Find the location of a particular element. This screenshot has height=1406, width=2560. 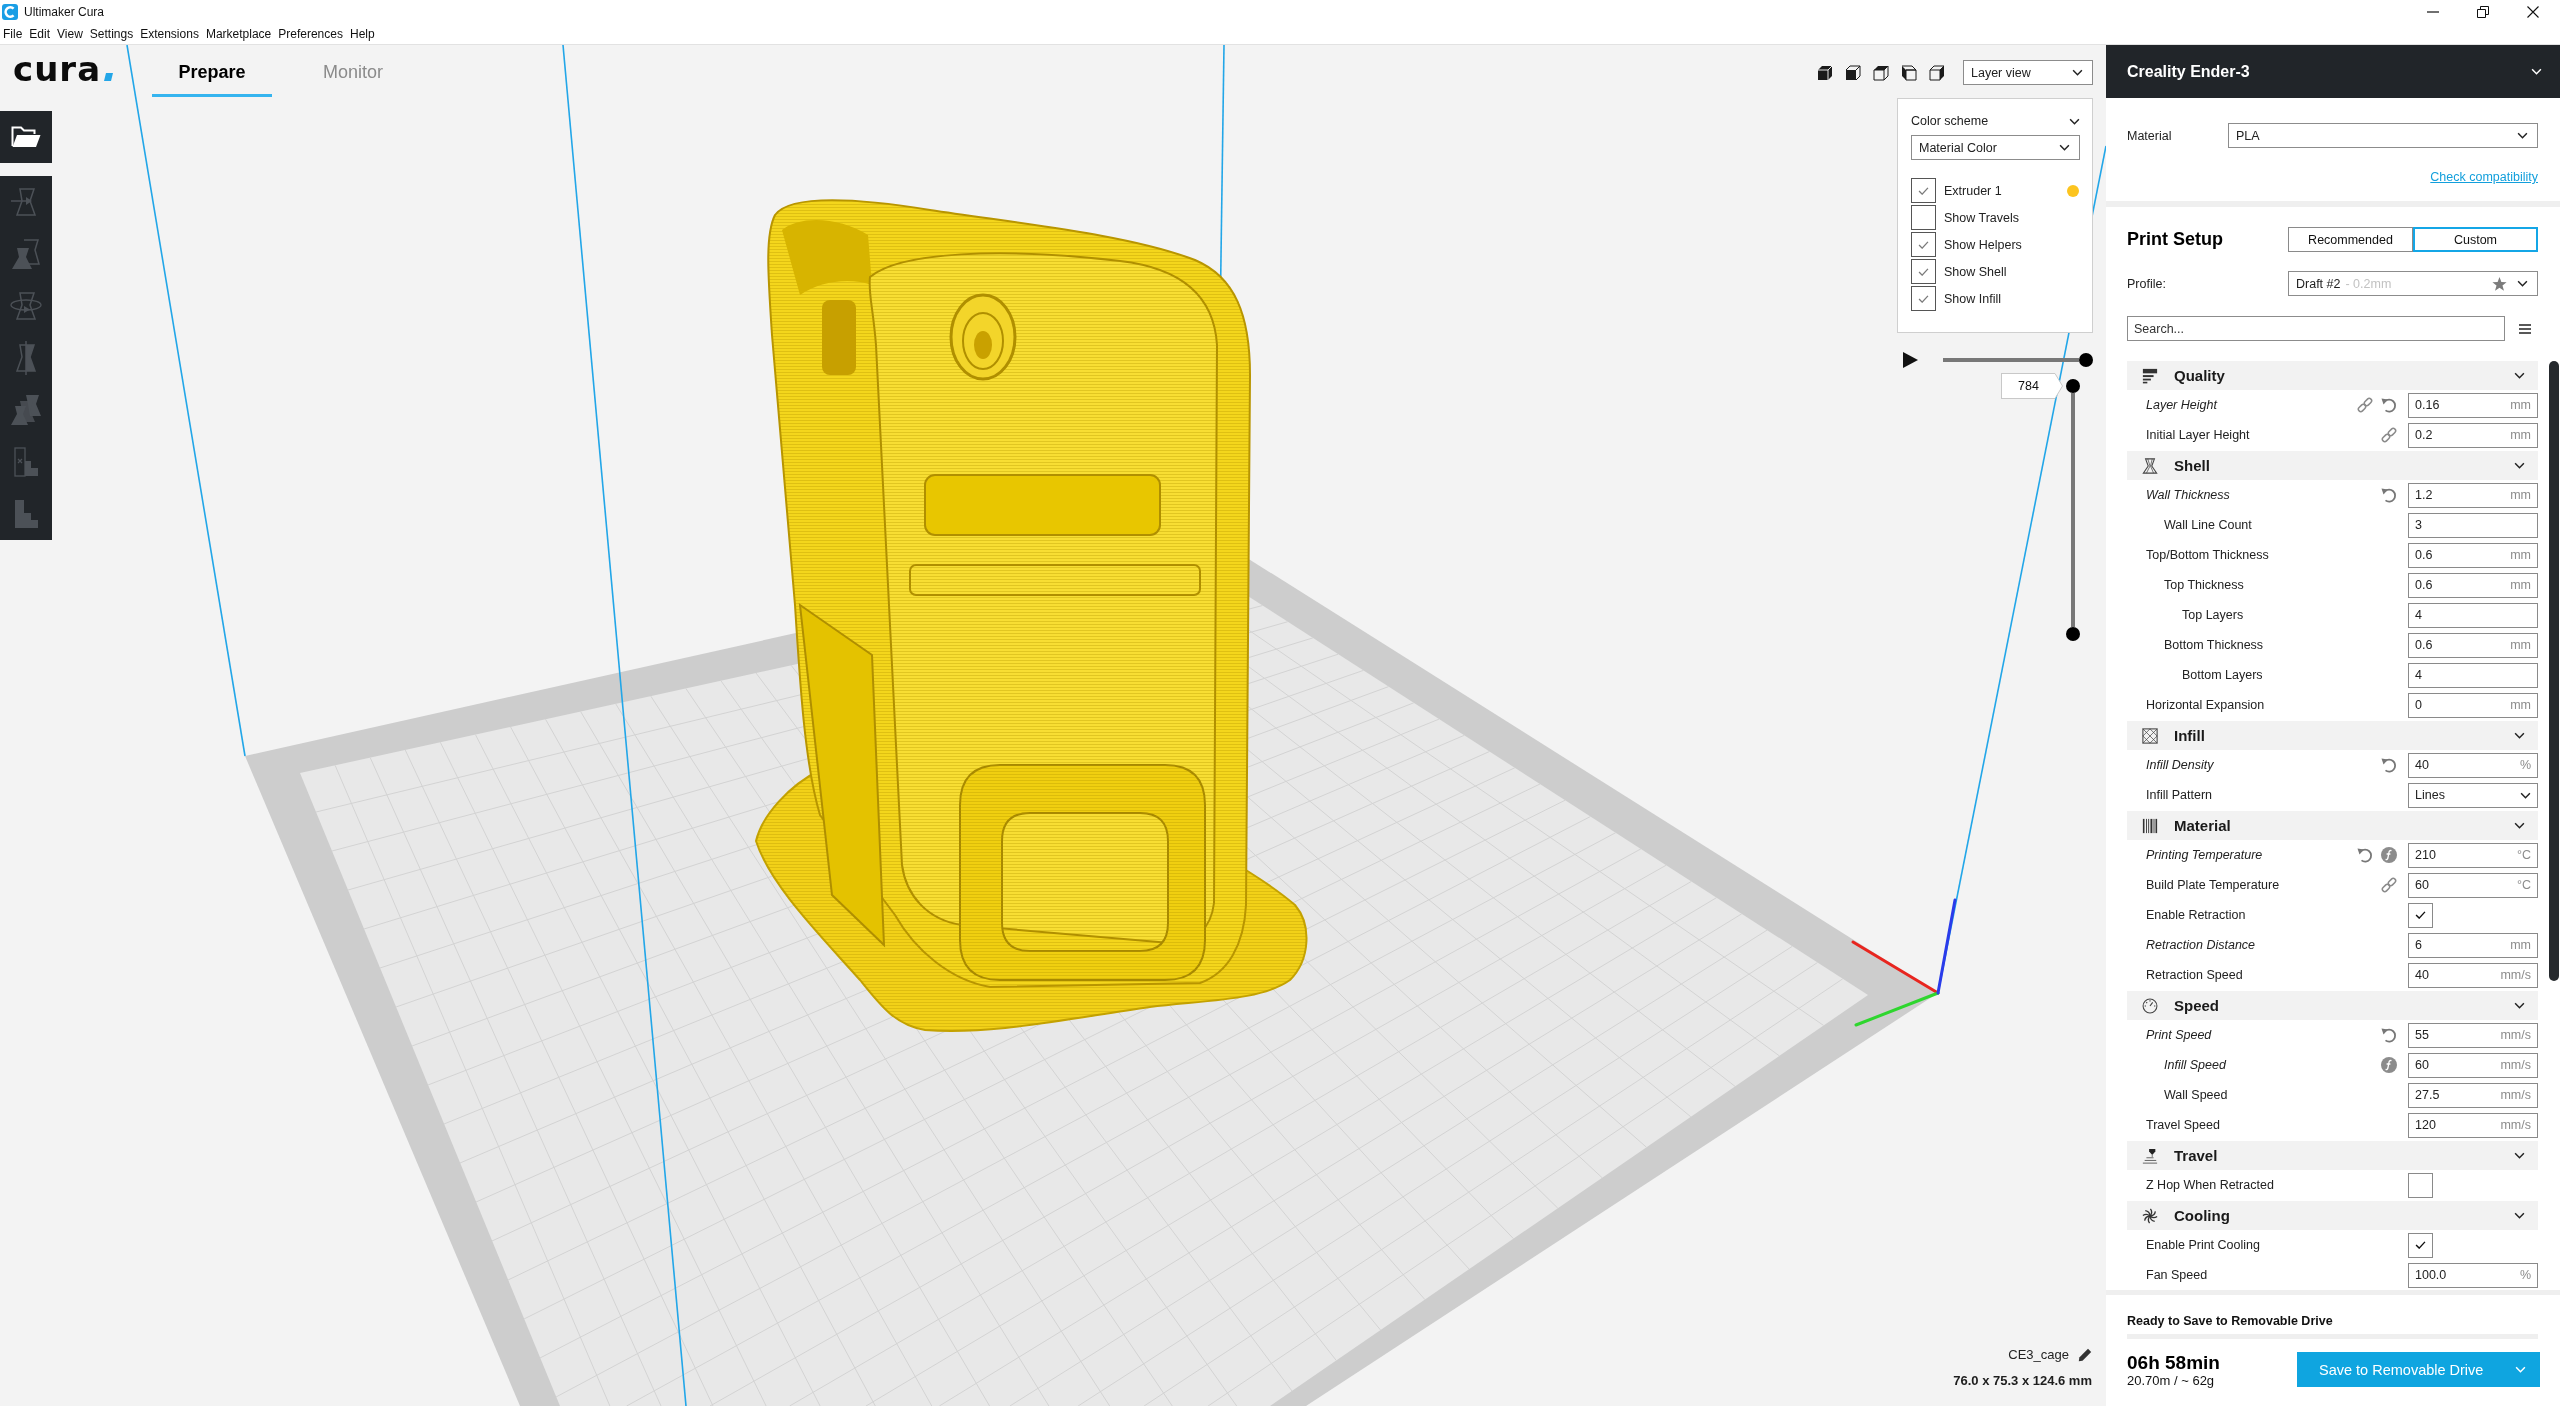

bars-icon is located at coordinates (2150, 375).